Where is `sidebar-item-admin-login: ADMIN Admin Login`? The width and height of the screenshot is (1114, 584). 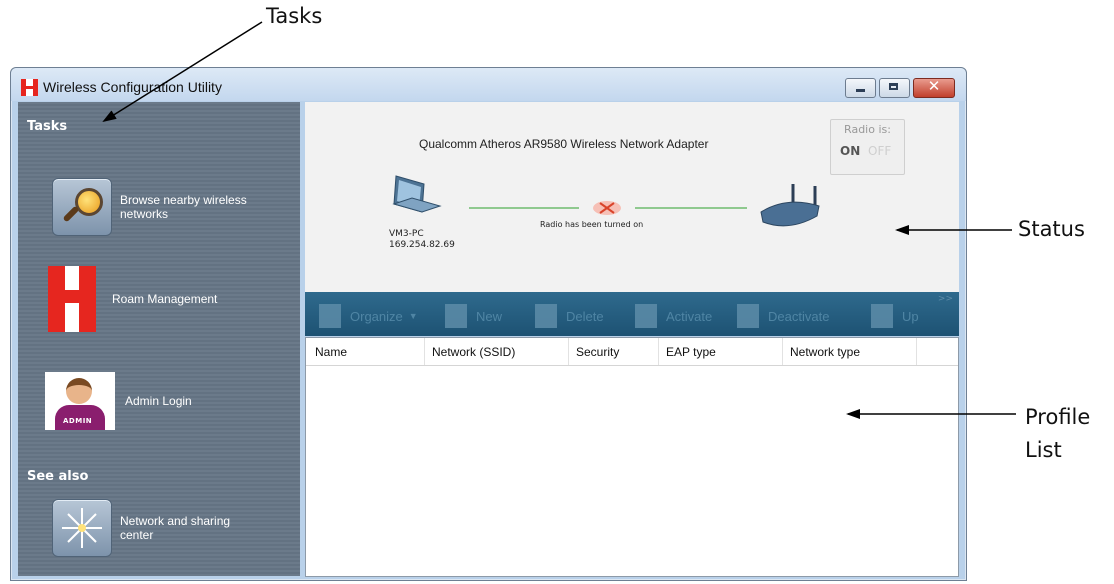
sidebar-item-admin-login: ADMIN Admin Login is located at coordinates (118, 401).